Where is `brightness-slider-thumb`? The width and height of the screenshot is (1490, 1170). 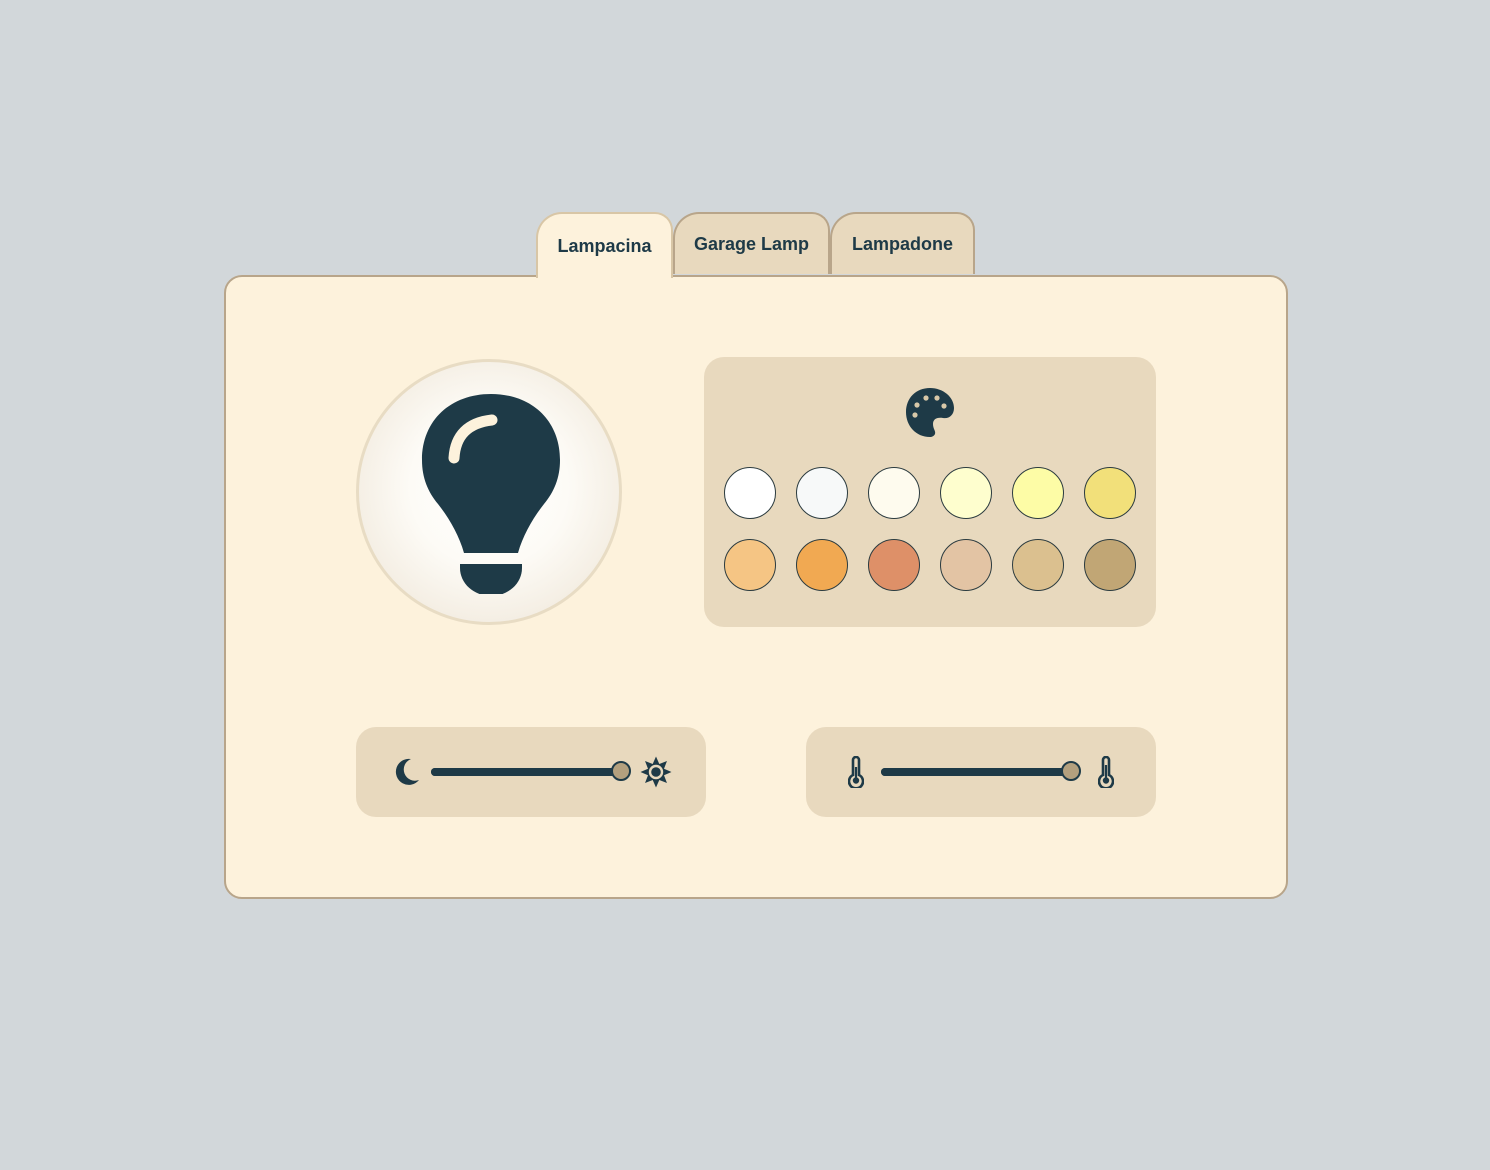
brightness-slider-thumb is located at coordinates (621, 771).